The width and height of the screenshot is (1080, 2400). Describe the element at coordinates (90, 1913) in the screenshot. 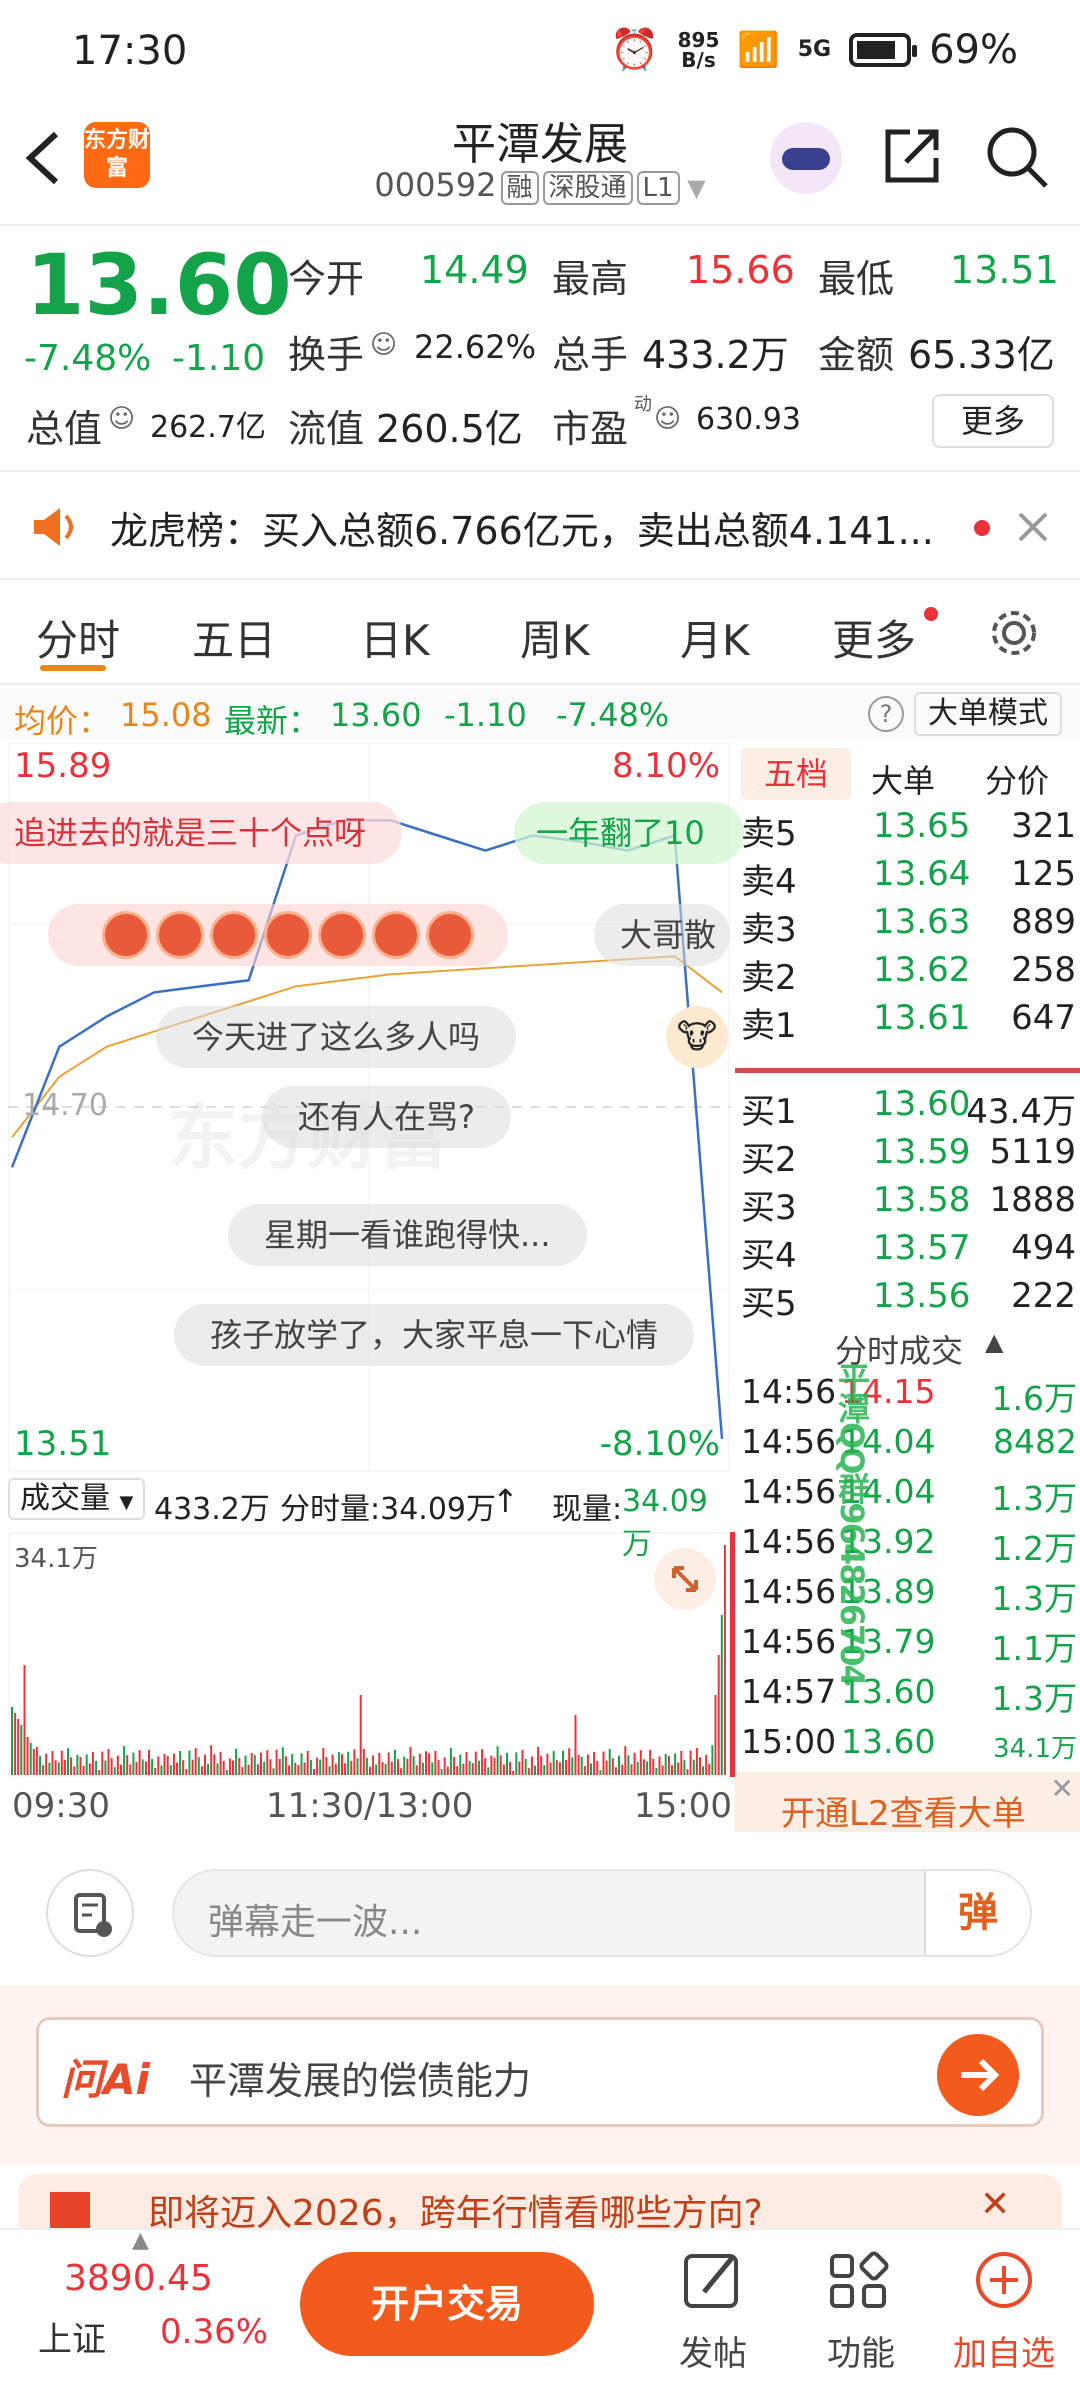

I see `danmu-settings-icon` at that location.